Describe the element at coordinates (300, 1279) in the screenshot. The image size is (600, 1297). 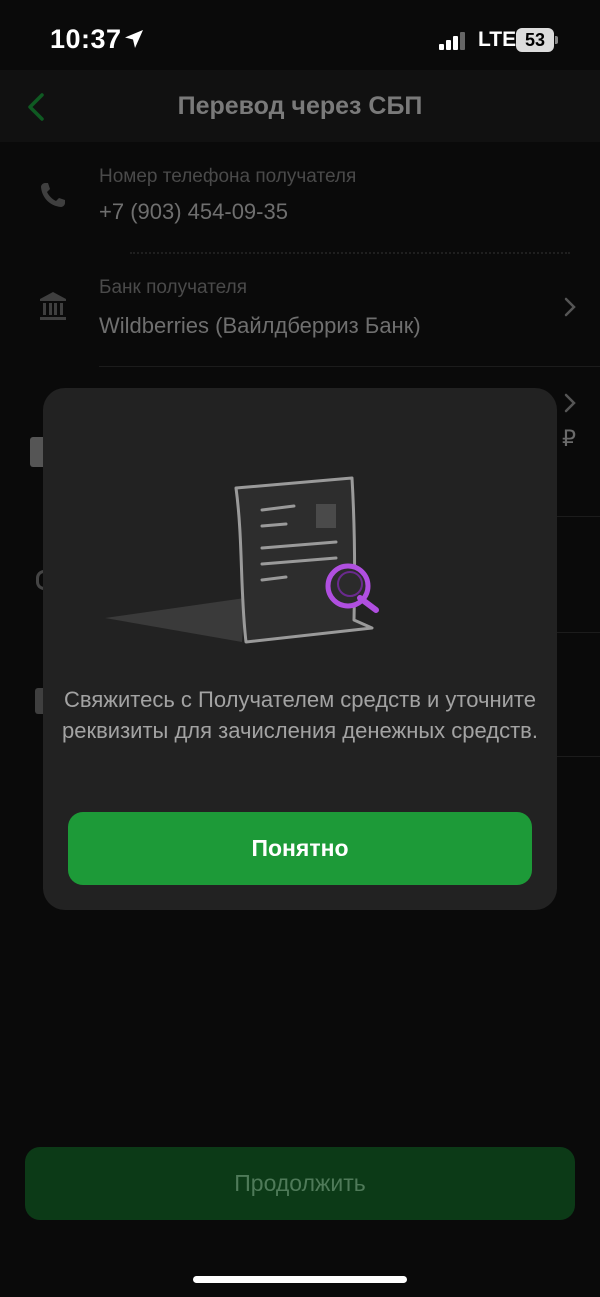
I see `home-indicator` at that location.